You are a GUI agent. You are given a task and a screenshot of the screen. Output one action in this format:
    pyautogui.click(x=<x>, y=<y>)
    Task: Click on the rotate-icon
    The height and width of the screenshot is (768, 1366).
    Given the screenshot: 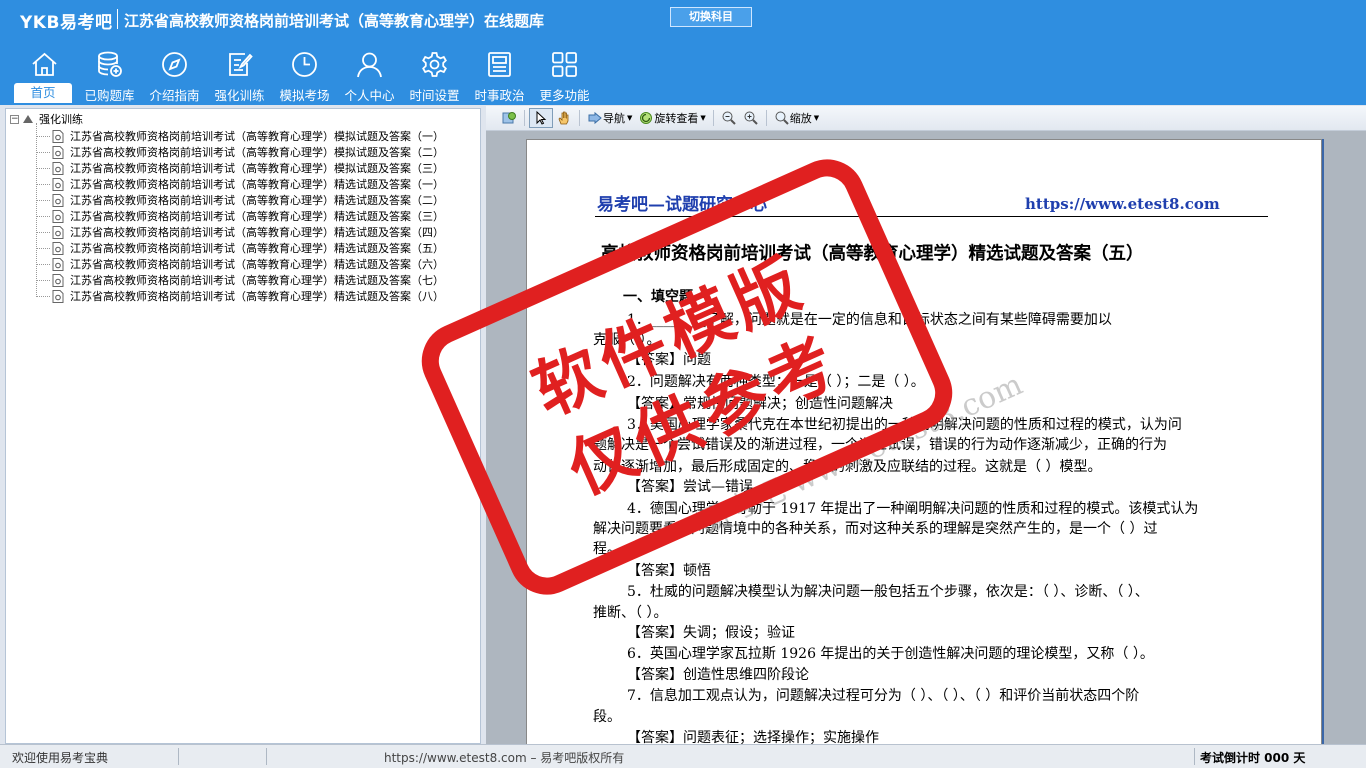 What is the action you would take?
    pyautogui.click(x=646, y=118)
    